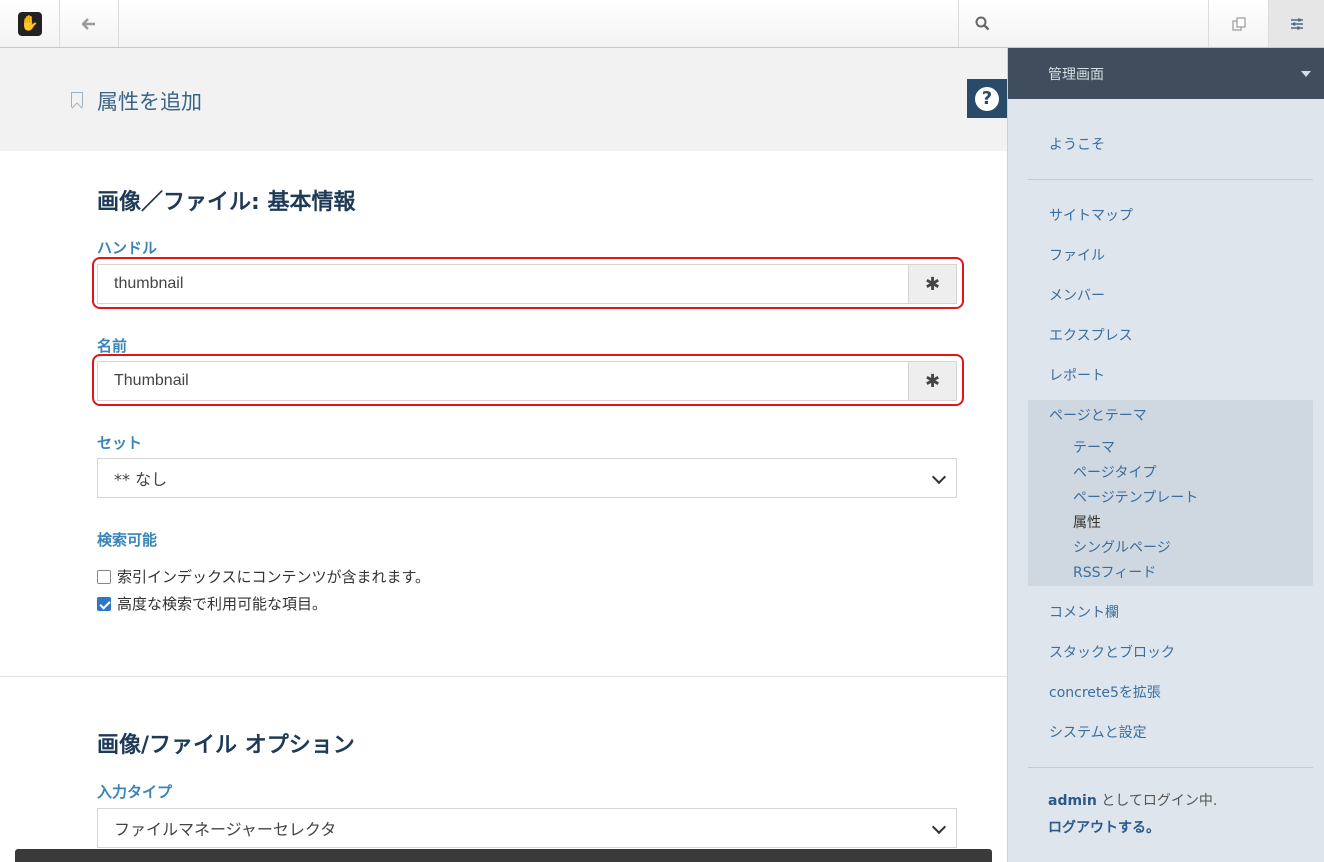  I want to click on logout-link: ログアウトする。, so click(1104, 827).